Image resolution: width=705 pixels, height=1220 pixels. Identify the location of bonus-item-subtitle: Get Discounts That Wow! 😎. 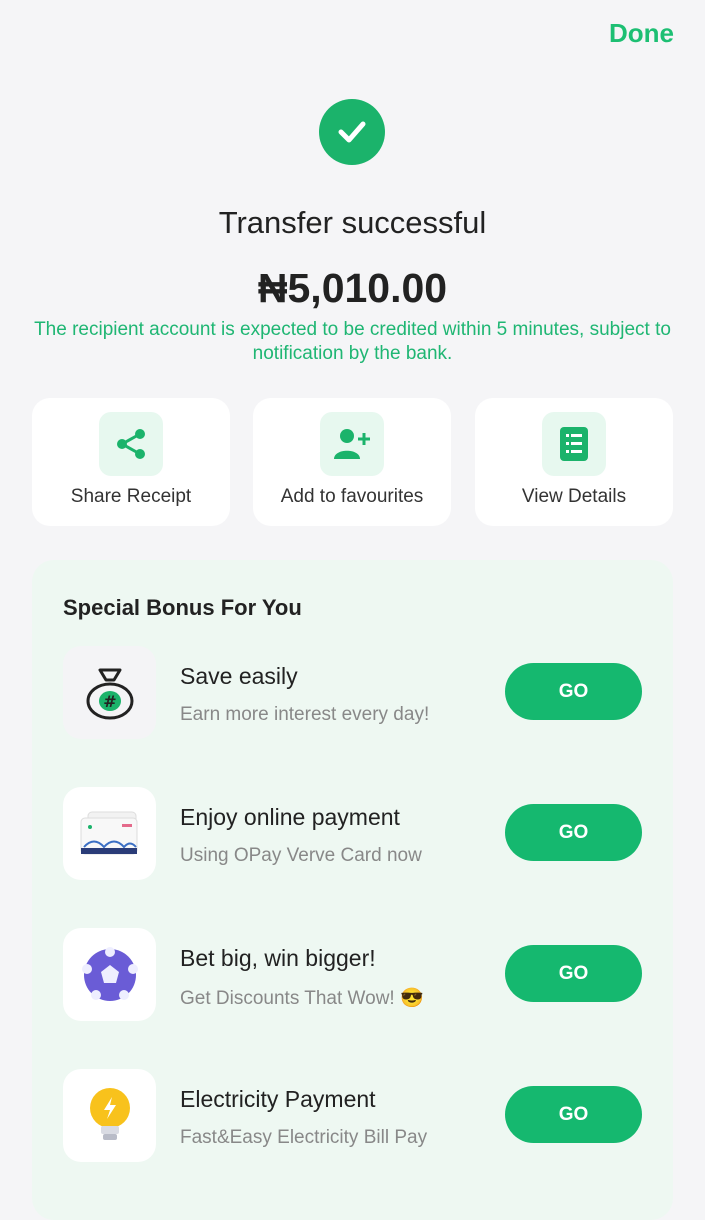
(302, 998).